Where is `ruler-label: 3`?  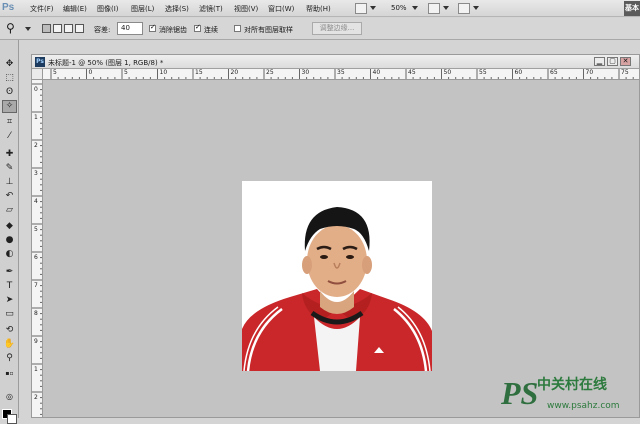
ruler-label: 3 is located at coordinates (36, 173).